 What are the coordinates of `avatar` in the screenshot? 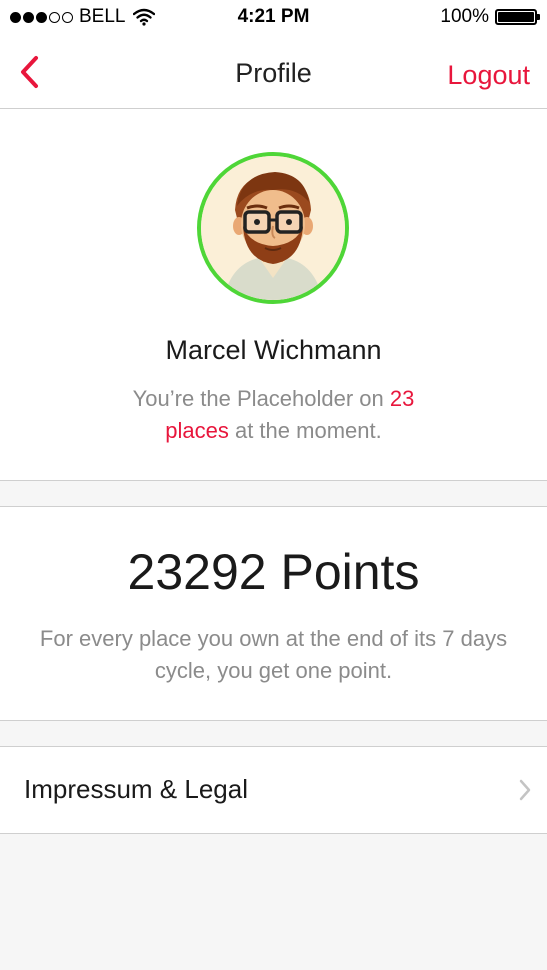 It's located at (273, 228).